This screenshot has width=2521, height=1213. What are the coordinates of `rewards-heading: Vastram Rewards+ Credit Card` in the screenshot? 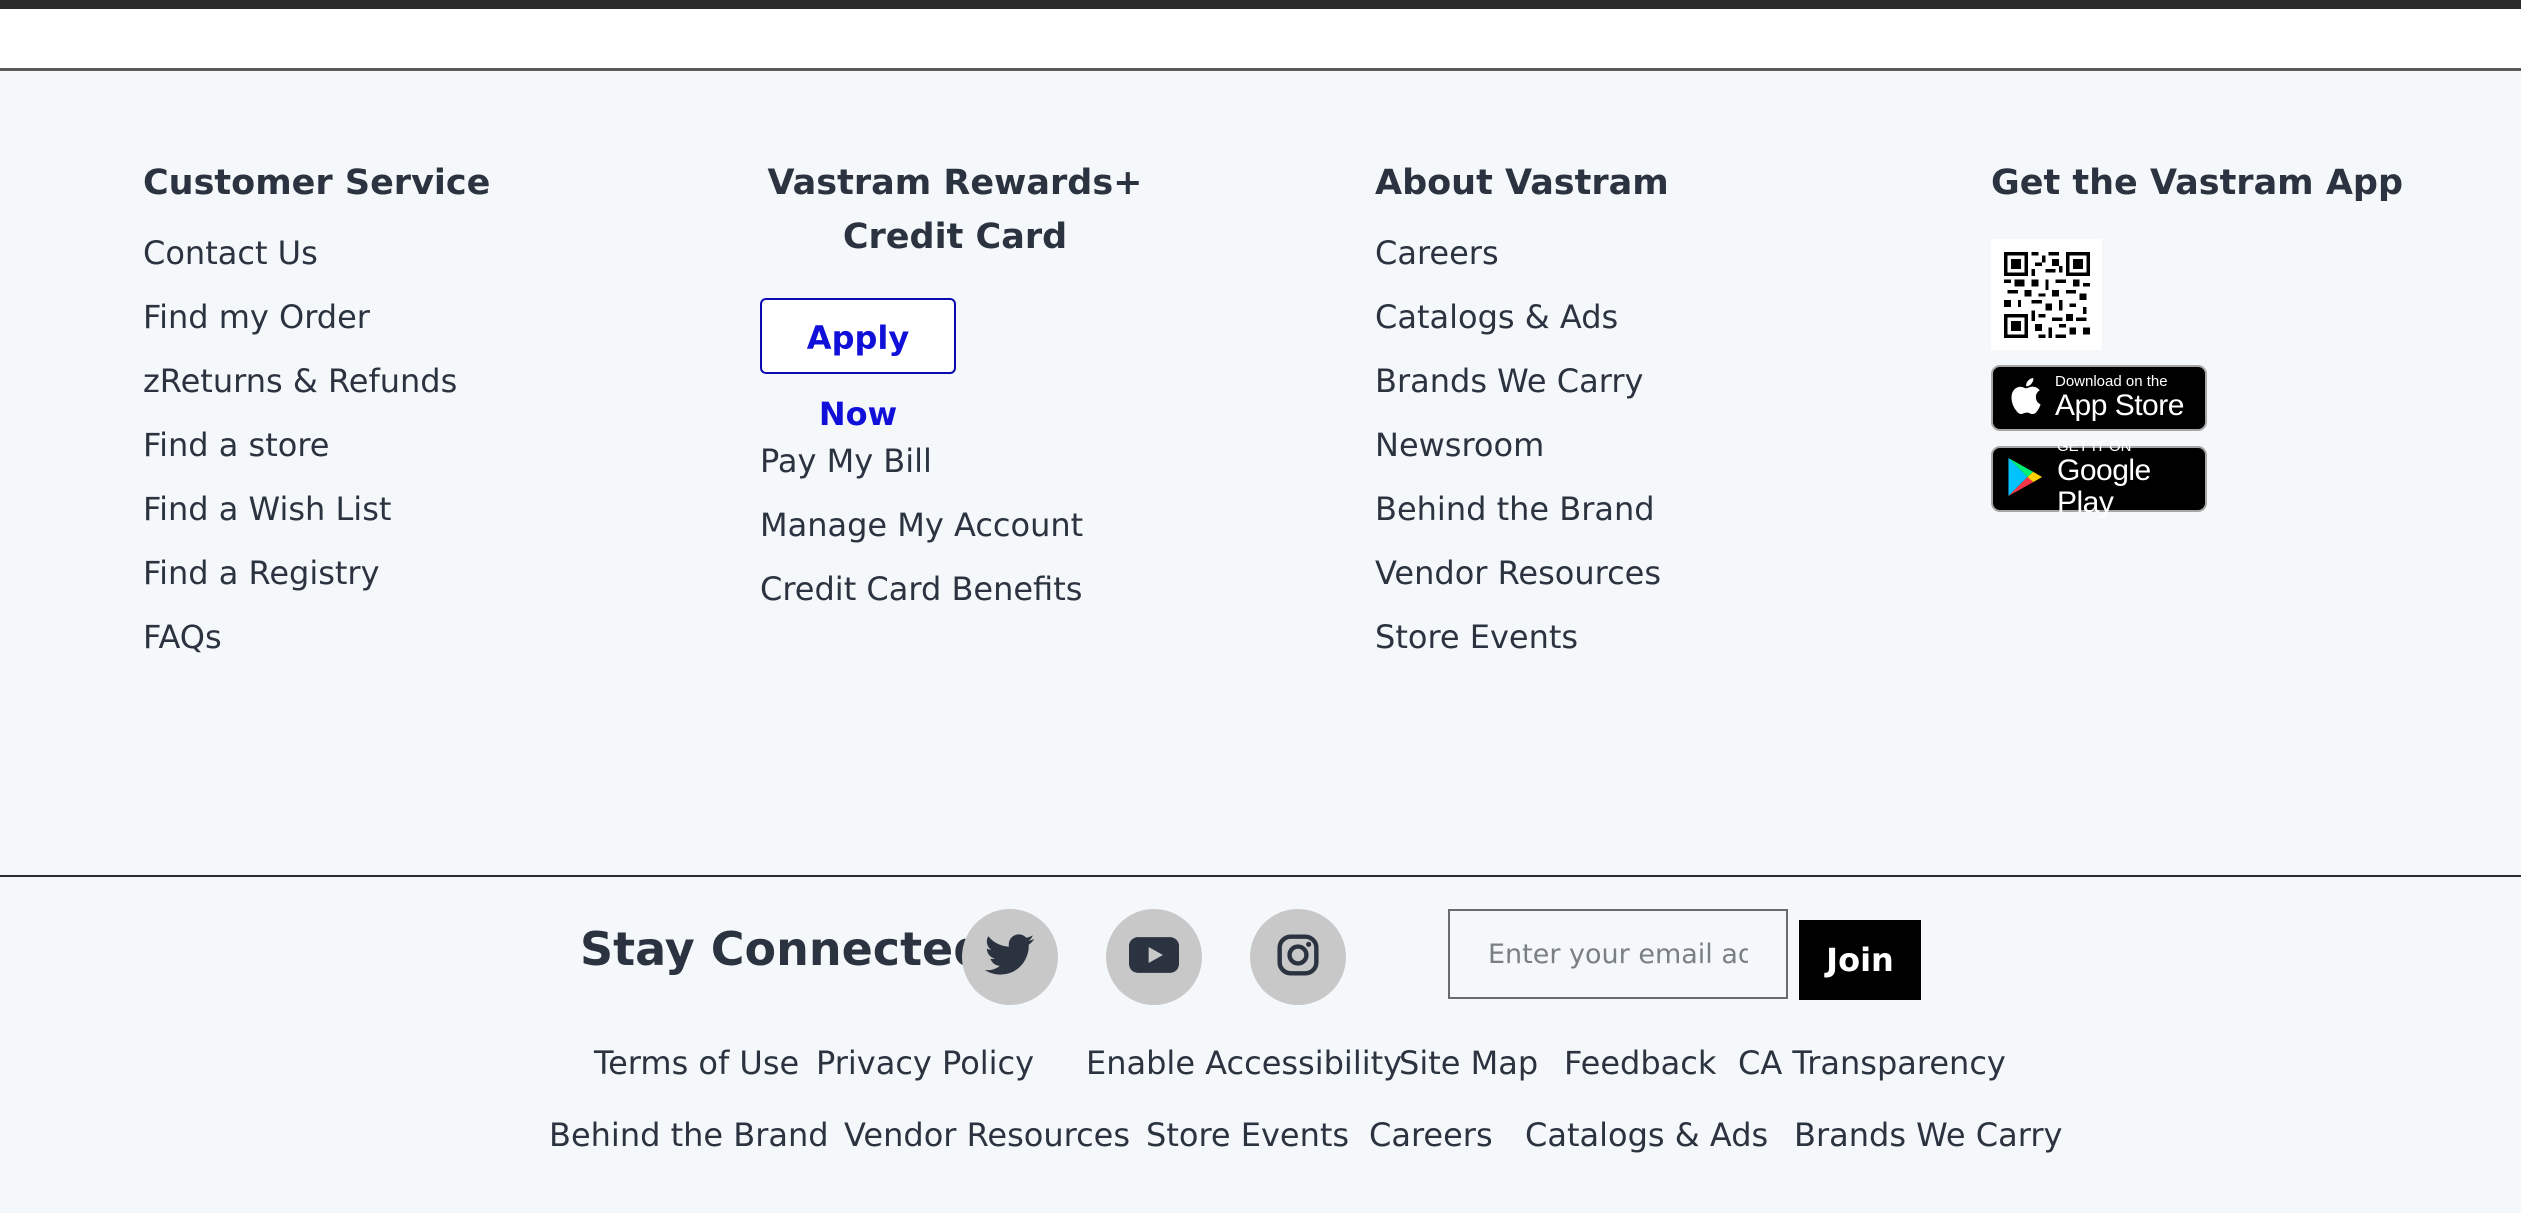 It's located at (955, 210).